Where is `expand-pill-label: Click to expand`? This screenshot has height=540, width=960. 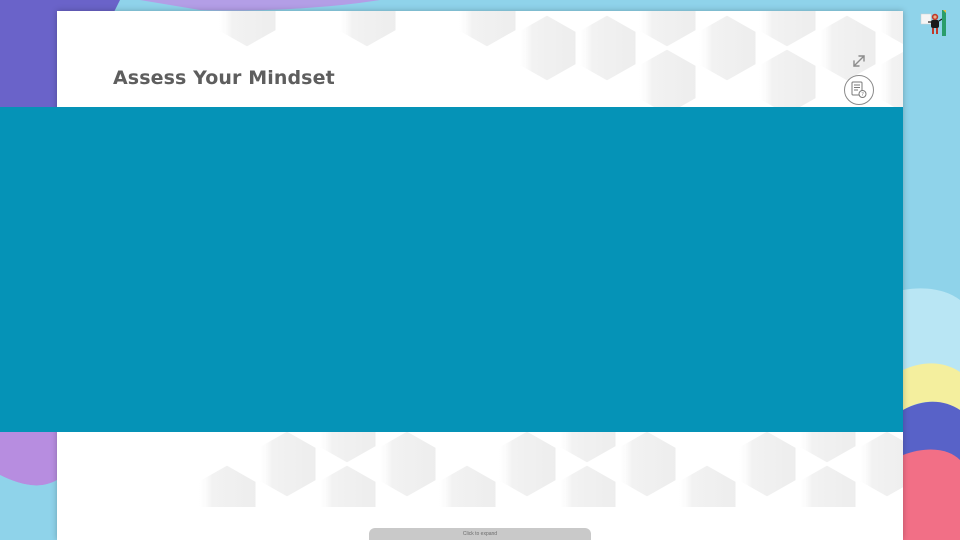 expand-pill-label: Click to expand is located at coordinates (480, 534).